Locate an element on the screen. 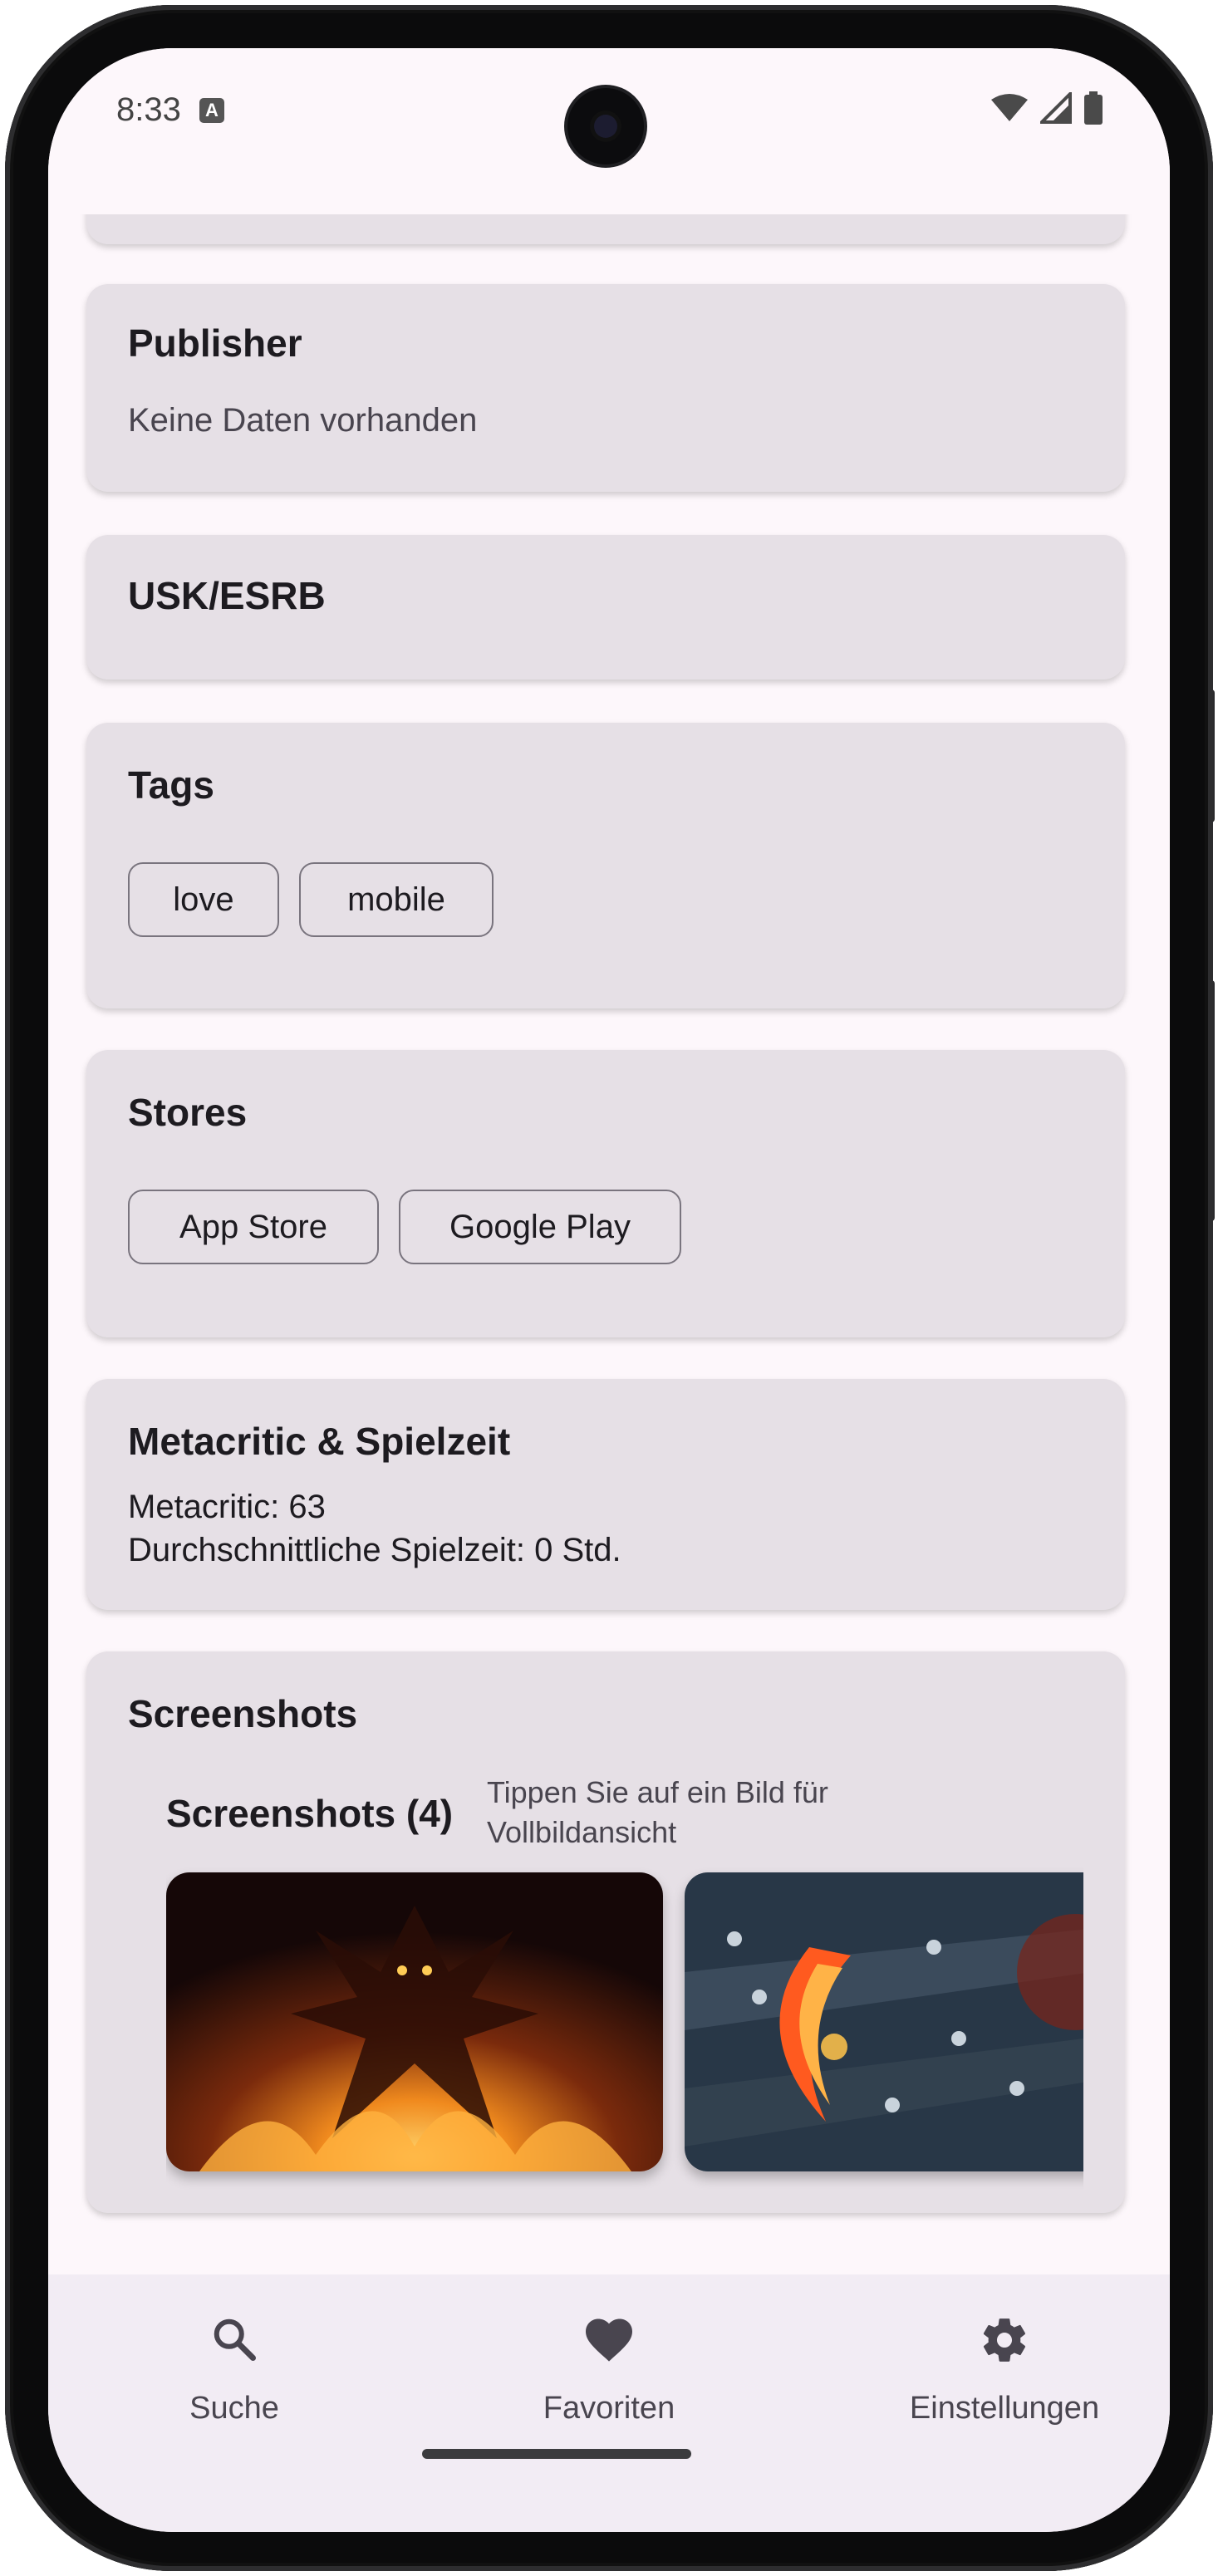  nav-item-settings: Einstellungen is located at coordinates (1004, 2357).